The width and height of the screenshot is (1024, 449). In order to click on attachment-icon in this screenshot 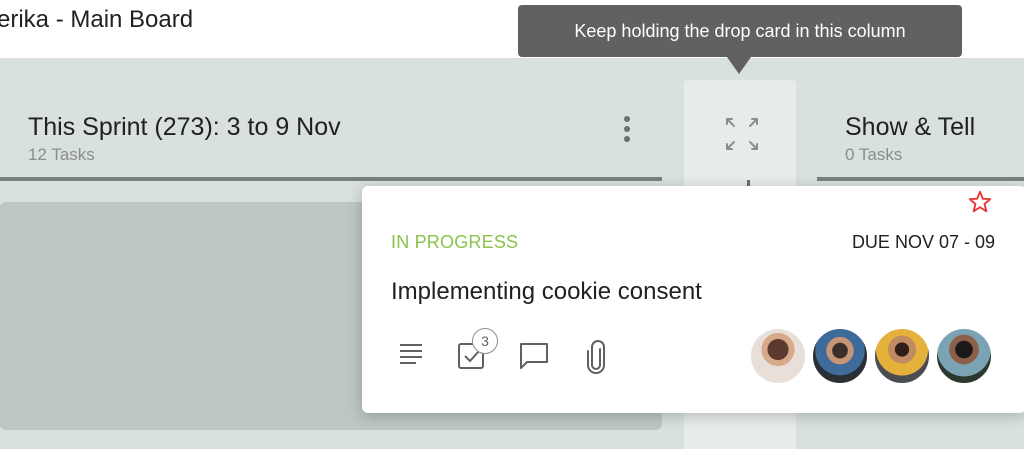, I will do `click(596, 359)`.